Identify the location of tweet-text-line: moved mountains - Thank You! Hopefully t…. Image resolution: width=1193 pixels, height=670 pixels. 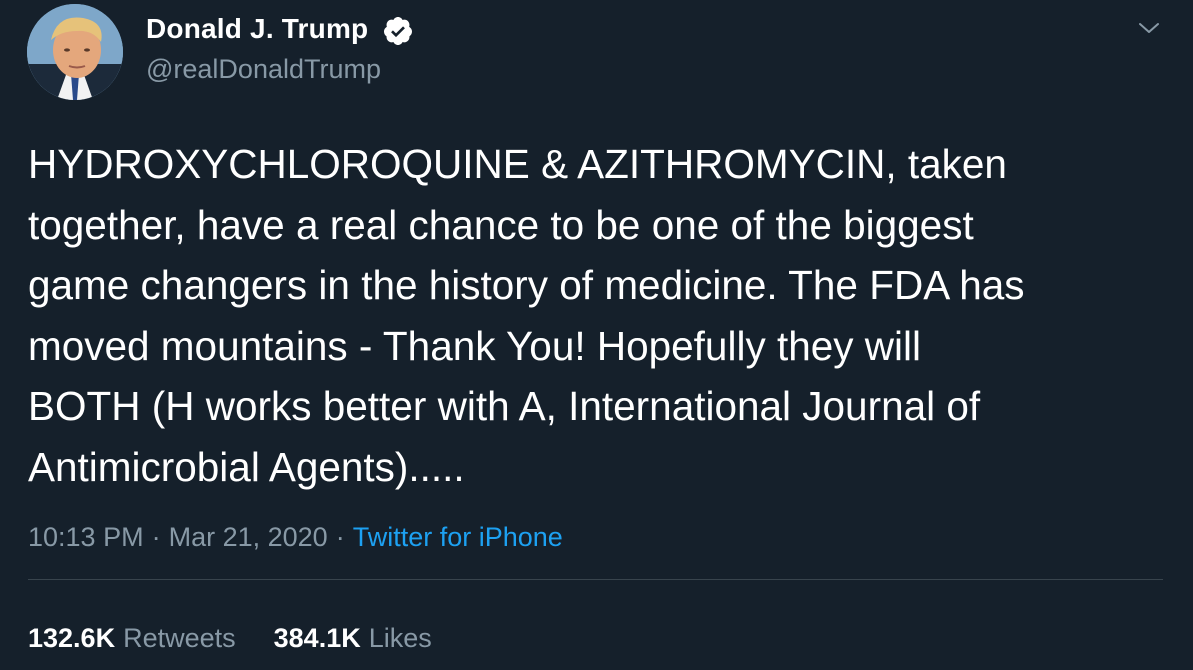
(474, 345).